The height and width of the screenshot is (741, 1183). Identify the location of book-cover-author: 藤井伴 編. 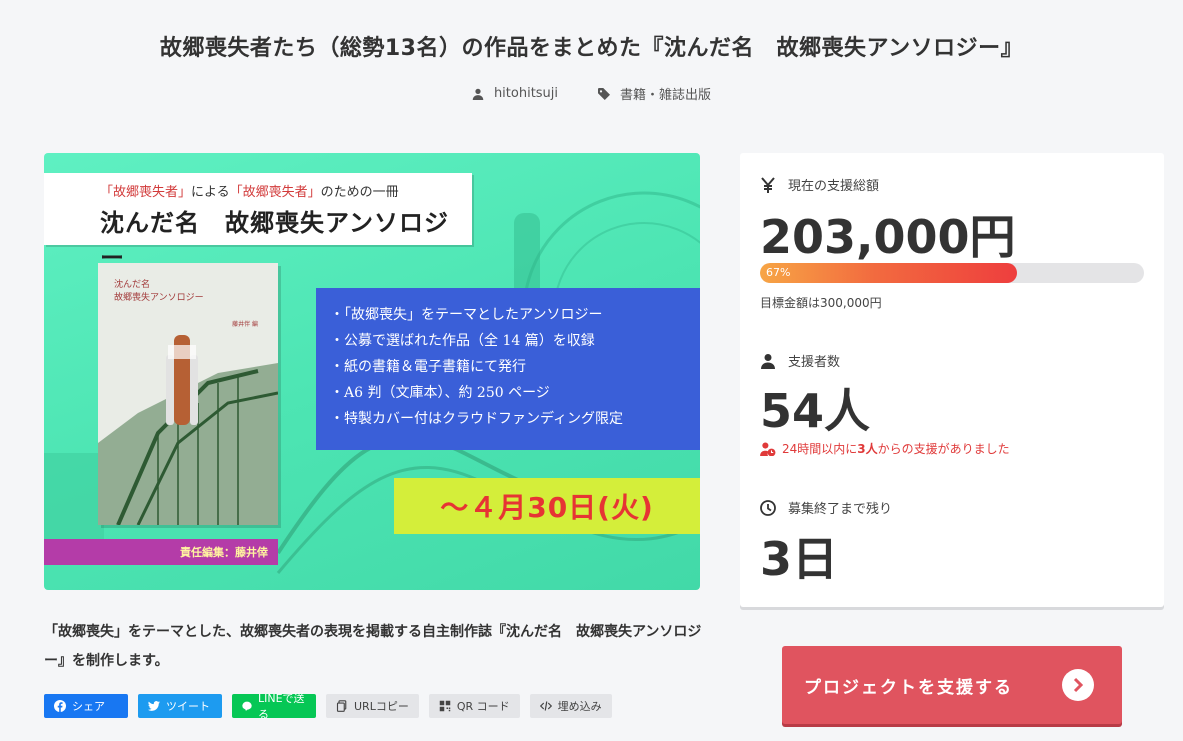
(245, 324).